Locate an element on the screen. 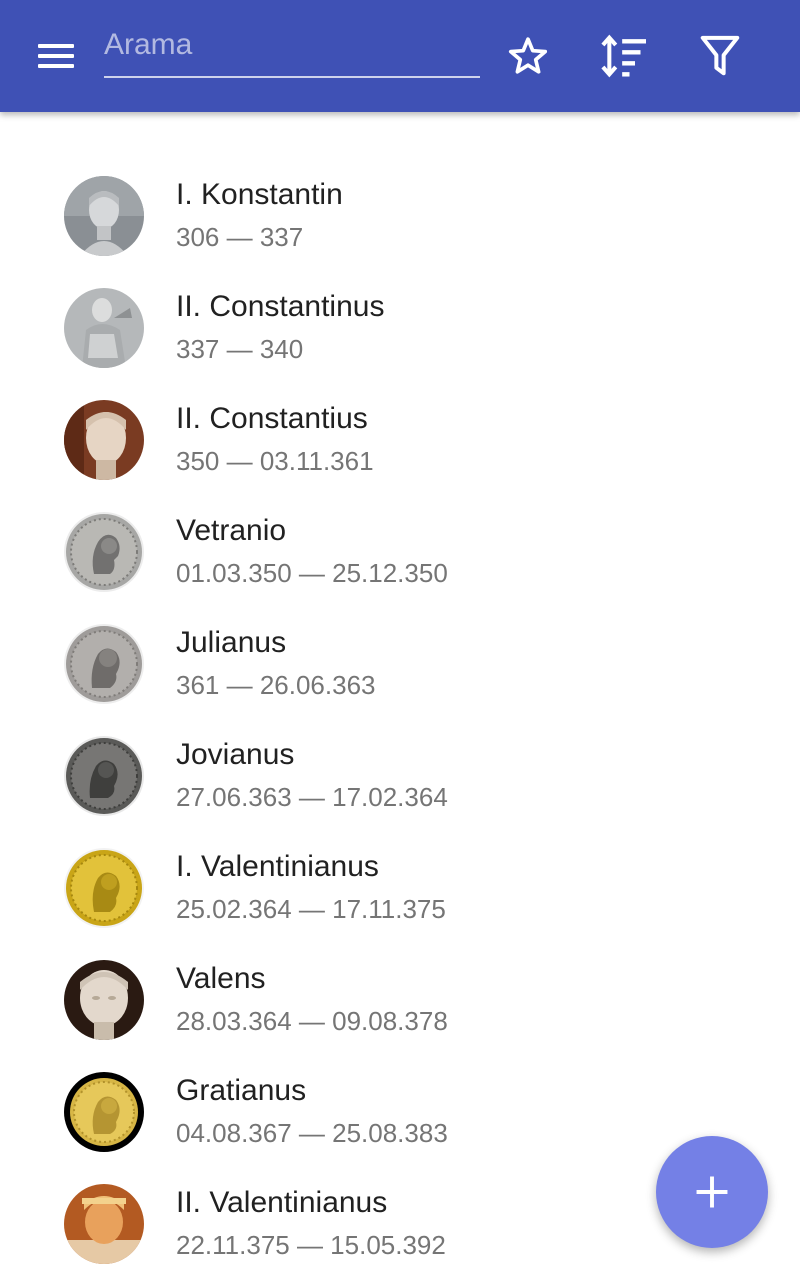 The image size is (800, 1280). list-item: Vetranio 01.03.350 — 25.12.350 is located at coordinates (400, 552).